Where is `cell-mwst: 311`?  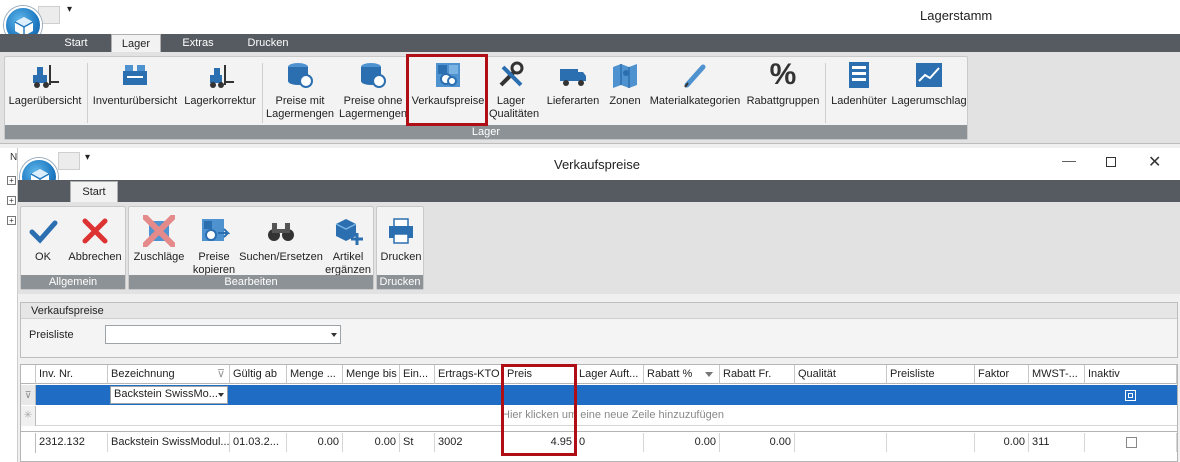 cell-mwst: 311 is located at coordinates (1057, 442).